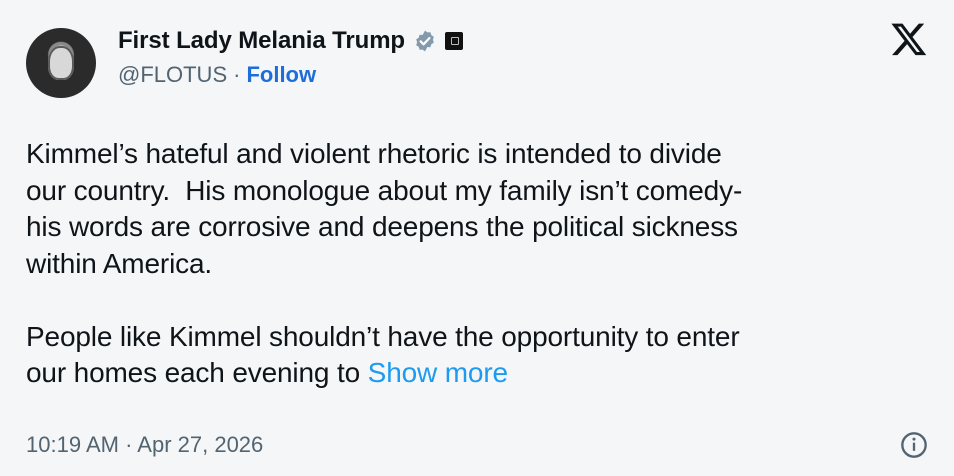  I want to click on name-row: First Lady Melania Trump, so click(290, 41).